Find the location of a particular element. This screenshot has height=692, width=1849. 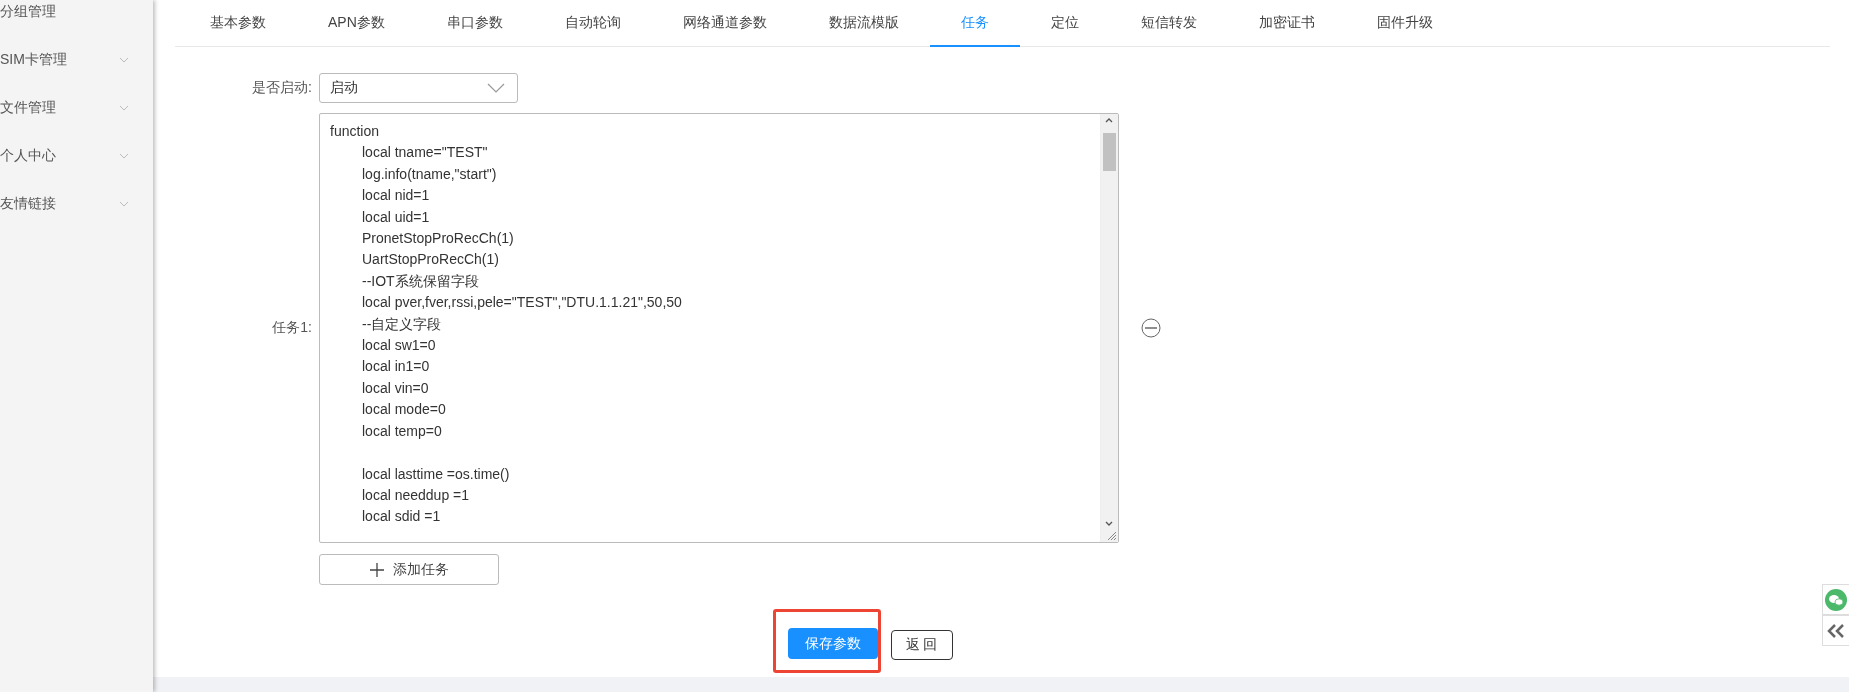

tab: 定位 is located at coordinates (1064, 23).